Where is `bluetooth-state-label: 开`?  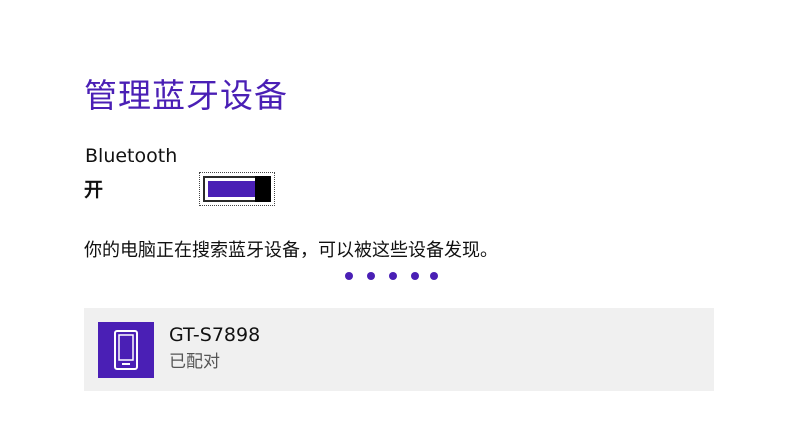 bluetooth-state-label: 开 is located at coordinates (94, 190).